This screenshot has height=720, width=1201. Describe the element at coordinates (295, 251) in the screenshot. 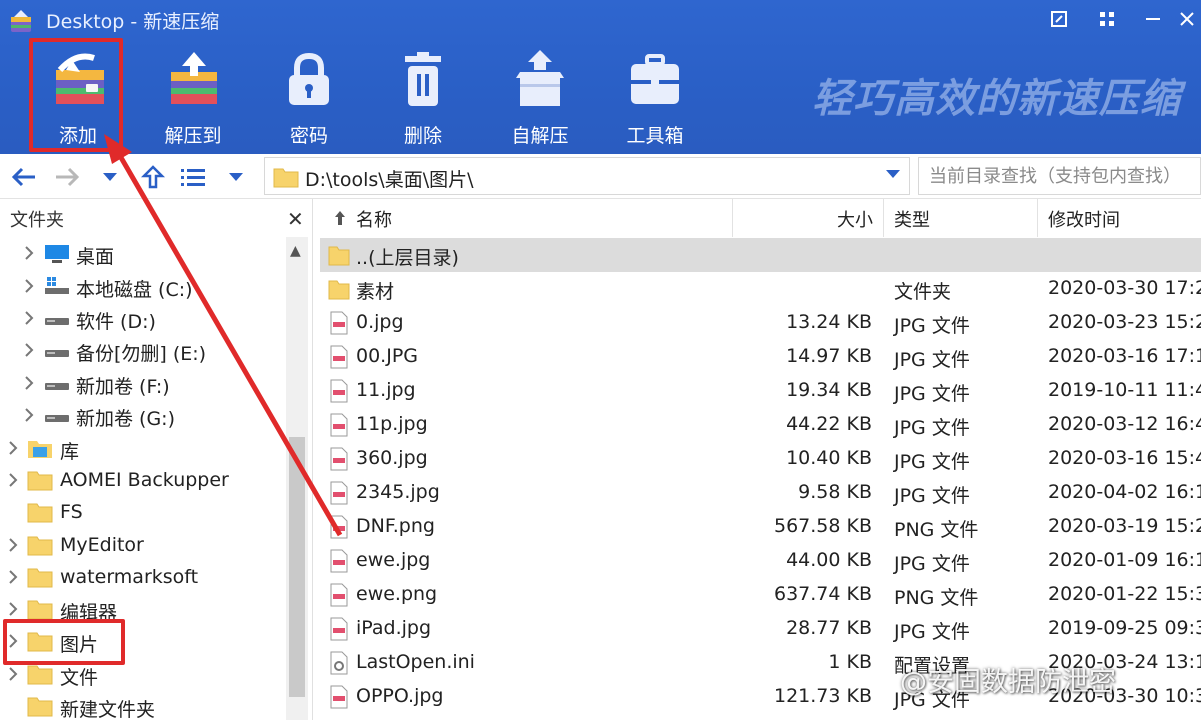

I see `scroll-up-icon: ▲` at that location.